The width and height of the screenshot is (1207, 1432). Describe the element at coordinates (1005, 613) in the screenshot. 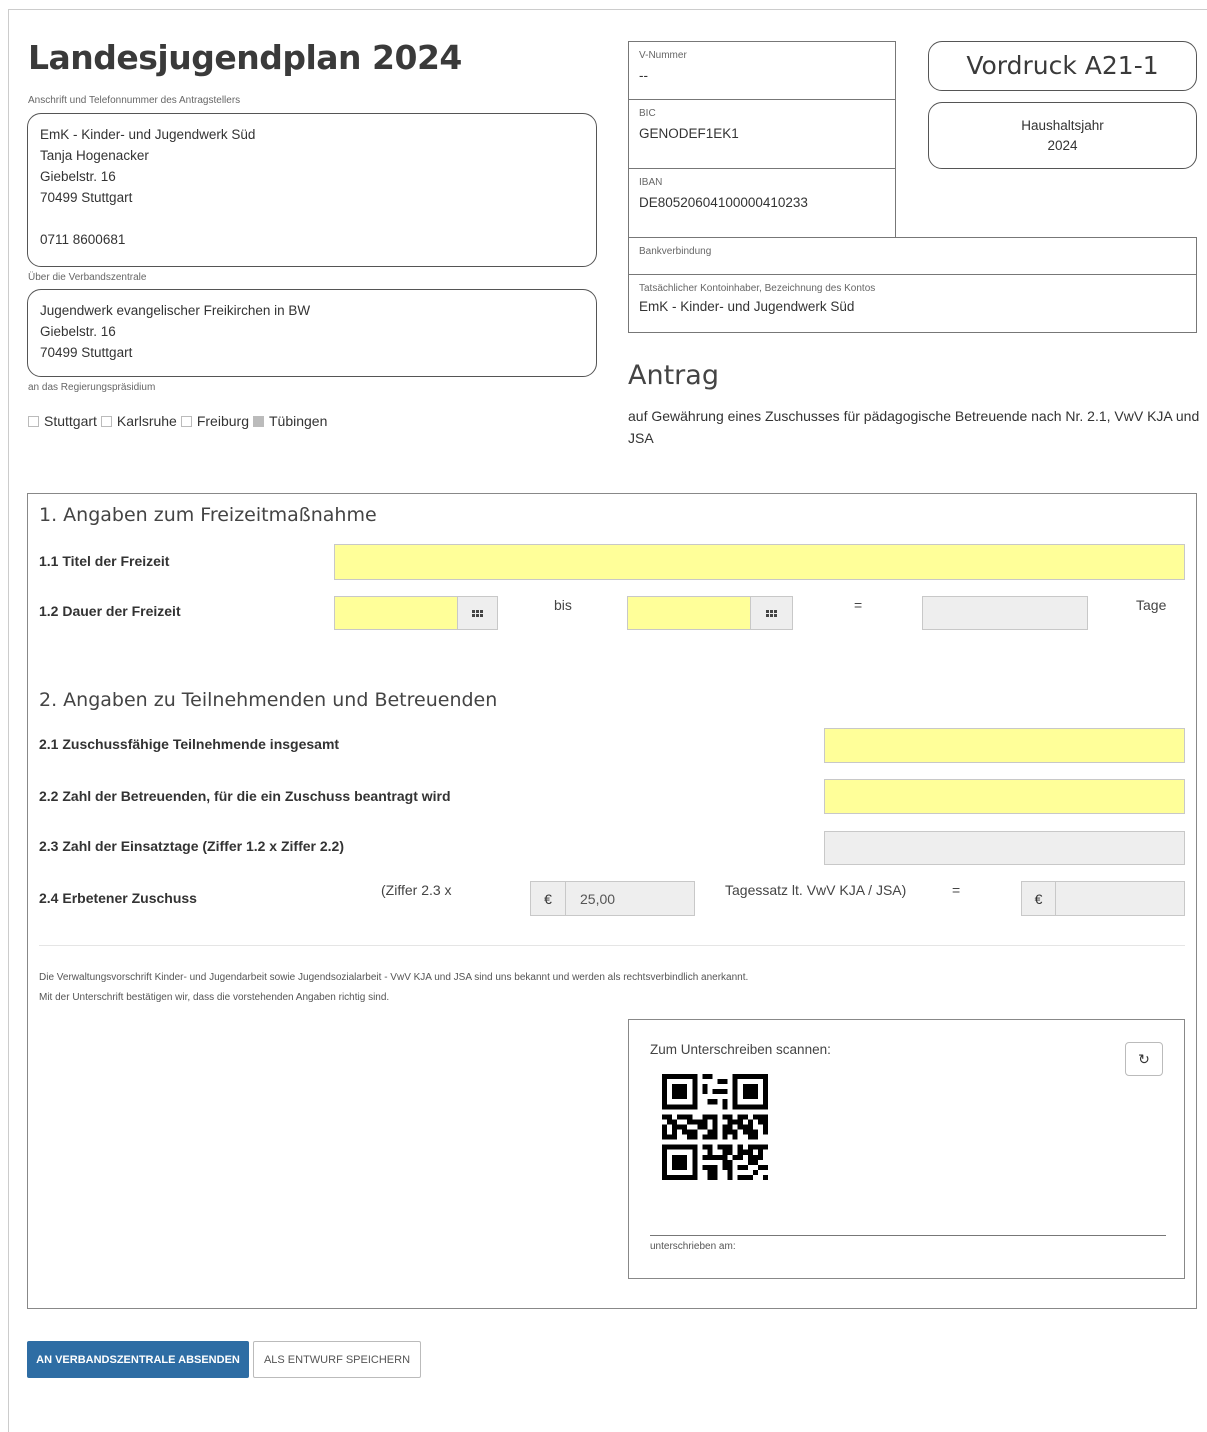

I see `days-output` at that location.